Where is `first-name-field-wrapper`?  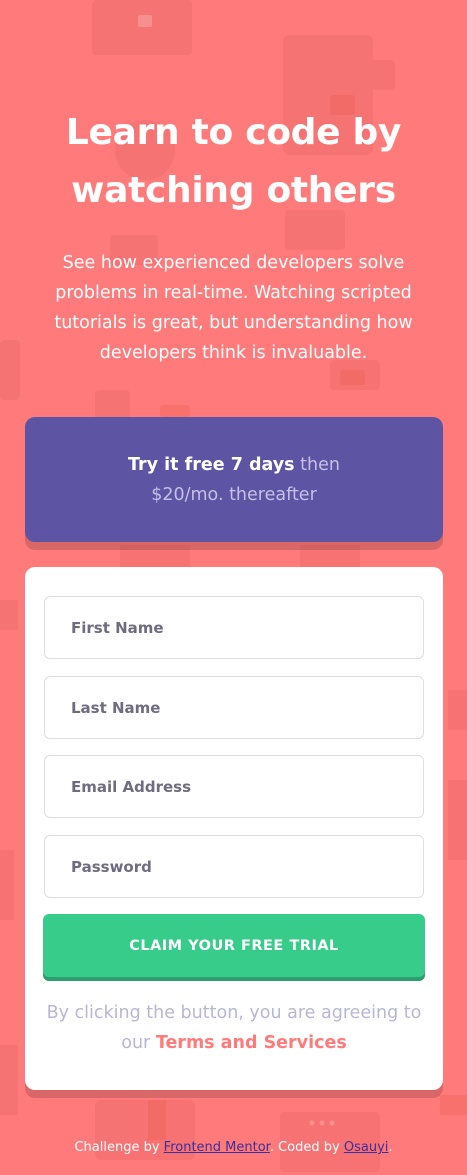 first-name-field-wrapper is located at coordinates (234, 627).